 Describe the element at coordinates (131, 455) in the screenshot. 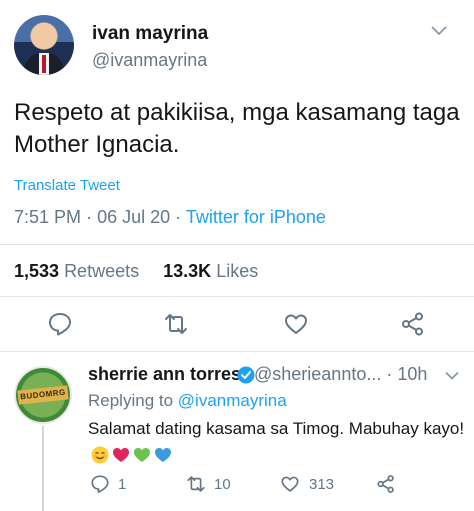

I see `reply-emojis` at that location.